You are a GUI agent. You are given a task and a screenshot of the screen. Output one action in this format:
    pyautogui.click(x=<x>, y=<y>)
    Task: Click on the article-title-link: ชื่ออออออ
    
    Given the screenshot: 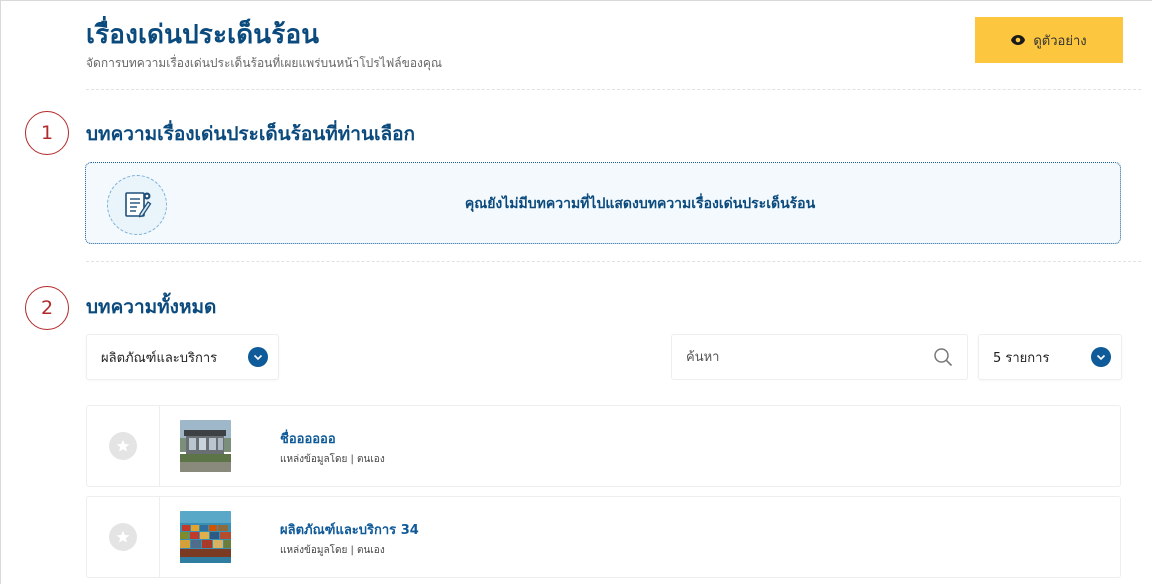 What is the action you would take?
    pyautogui.click(x=308, y=438)
    